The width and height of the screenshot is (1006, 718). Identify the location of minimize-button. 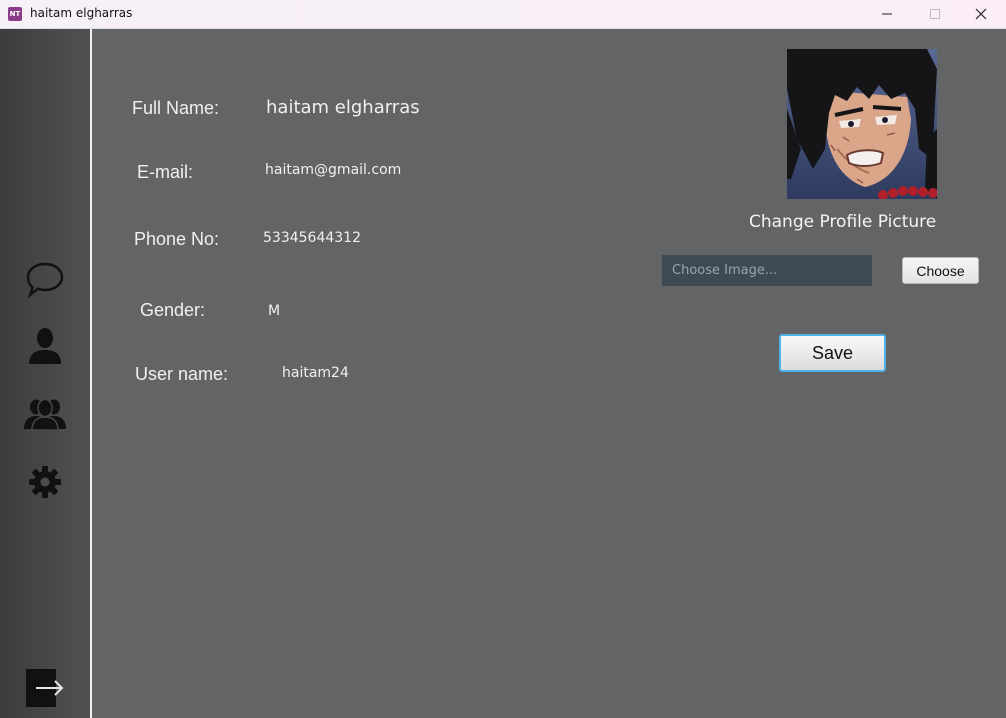
(887, 14).